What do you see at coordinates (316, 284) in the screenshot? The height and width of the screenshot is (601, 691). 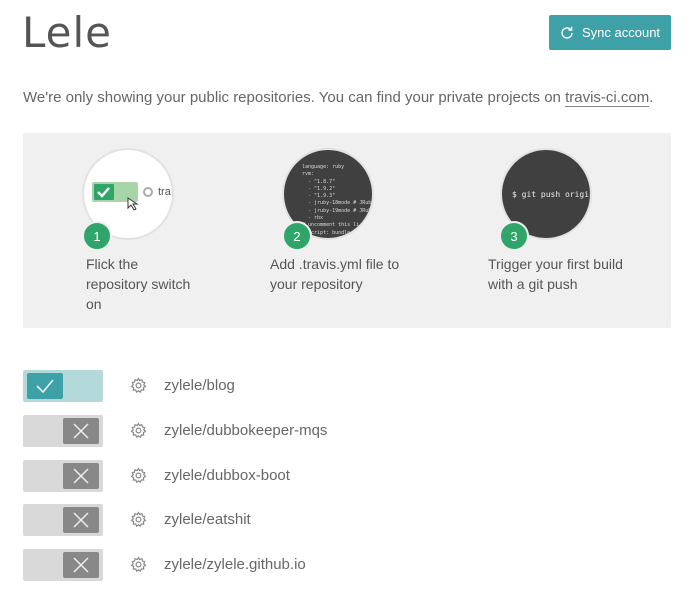 I see `step-text-line: your repository` at bounding box center [316, 284].